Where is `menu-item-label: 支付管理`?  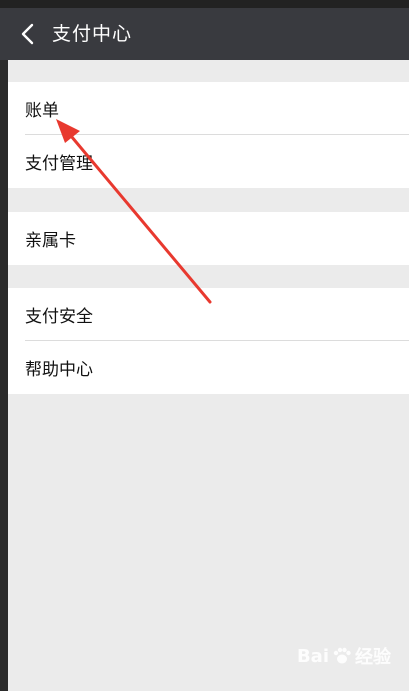
menu-item-label: 支付管理 is located at coordinates (59, 164).